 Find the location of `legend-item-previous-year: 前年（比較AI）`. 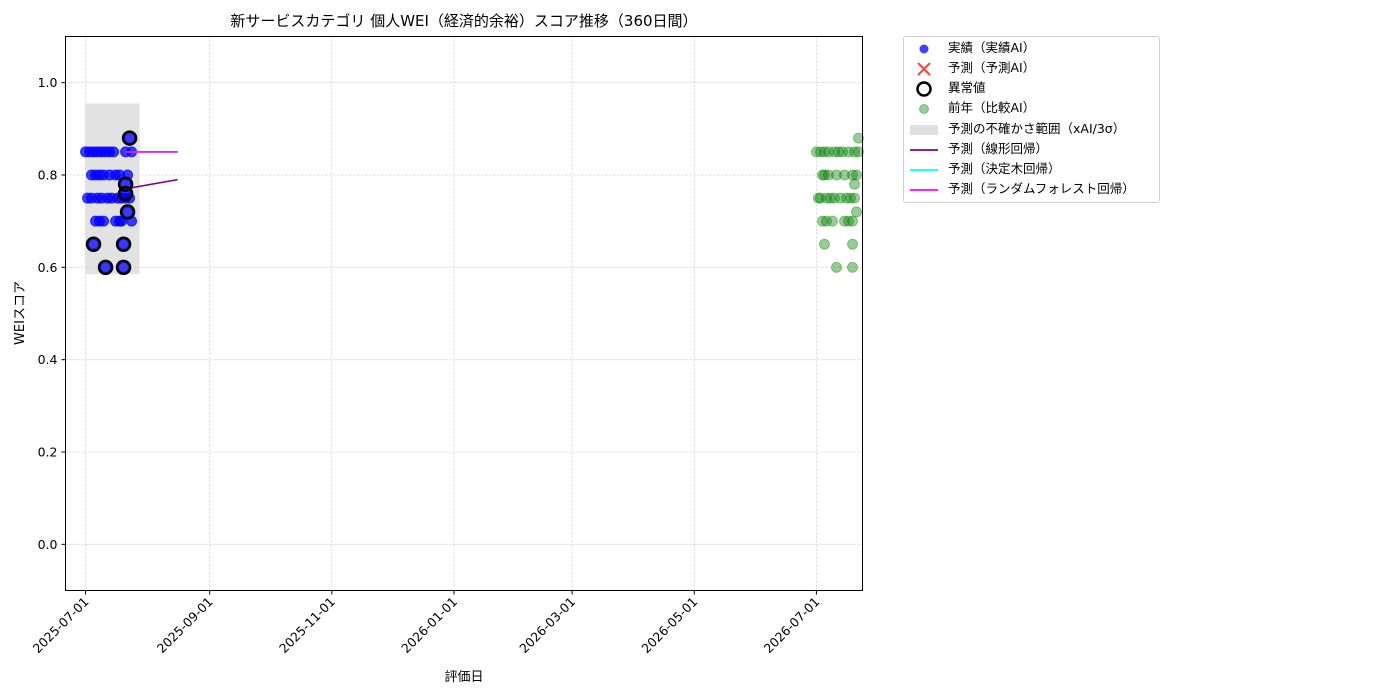

legend-item-previous-year: 前年（比較AI） is located at coordinates (1031, 108).